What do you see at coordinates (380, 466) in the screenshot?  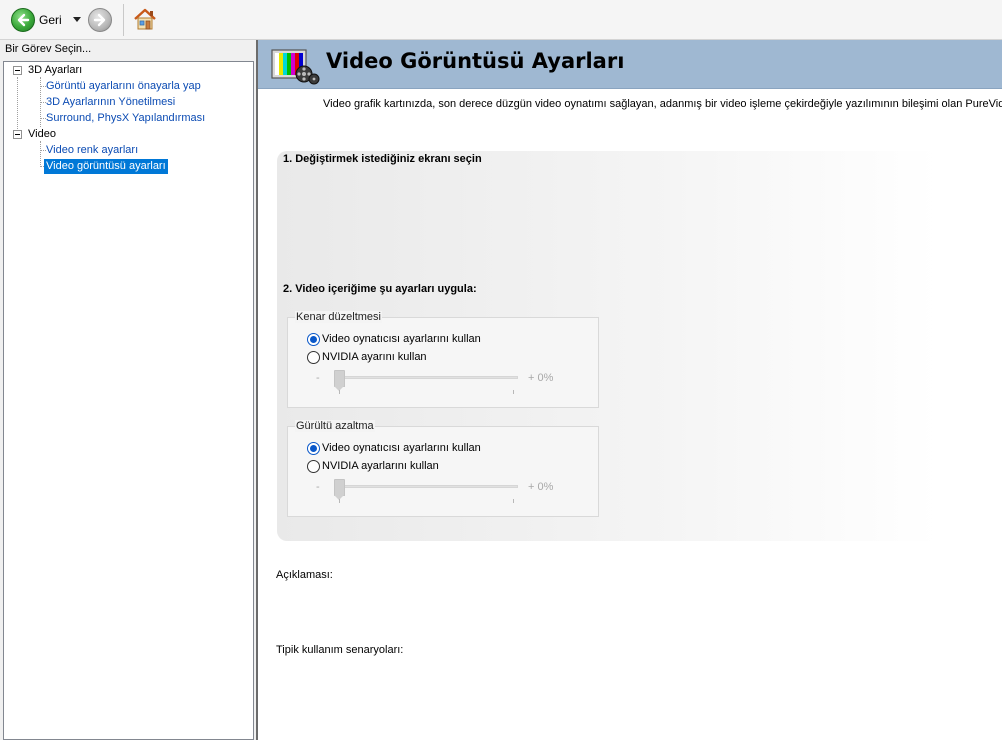 I see `noise-use-nvidia-label: NVIDIA ayarlarını kullan` at bounding box center [380, 466].